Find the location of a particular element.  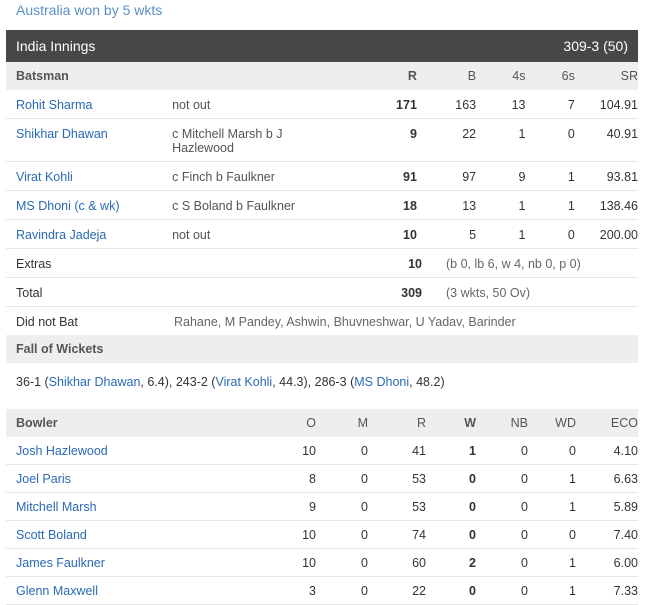

innings-score: 309-3 (50) is located at coordinates (595, 46).